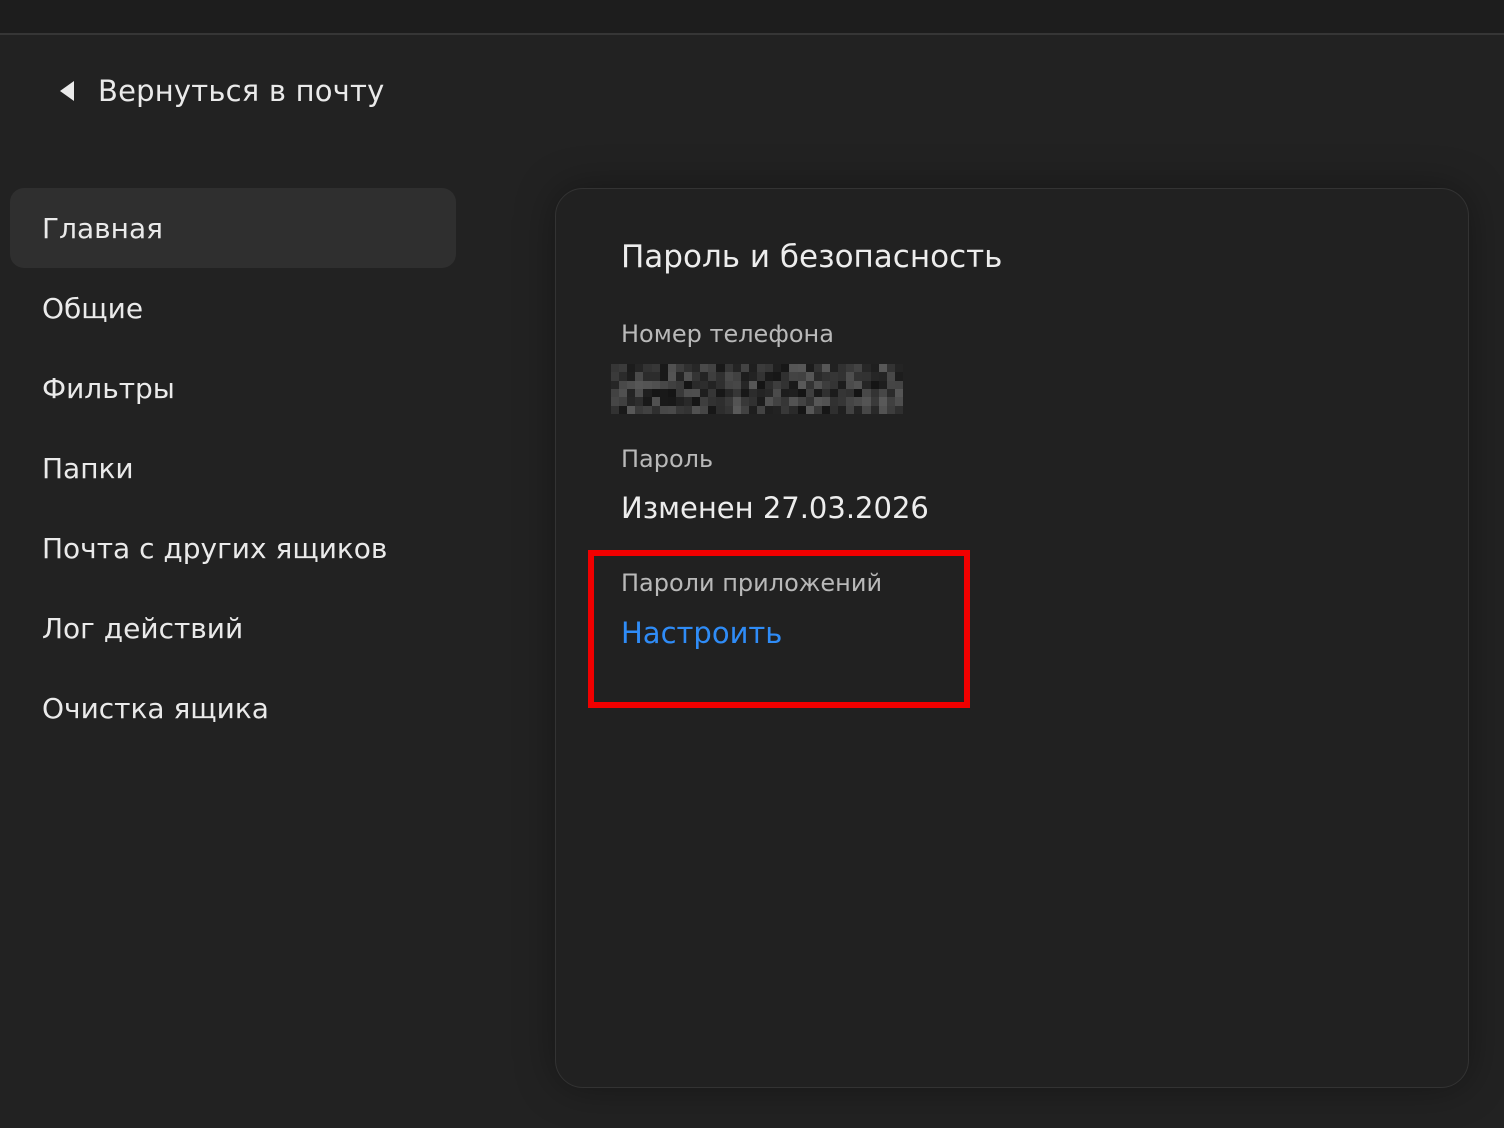  Describe the element at coordinates (241, 91) in the screenshot. I see `back-to-mail-label: Вернуться в почту` at that location.